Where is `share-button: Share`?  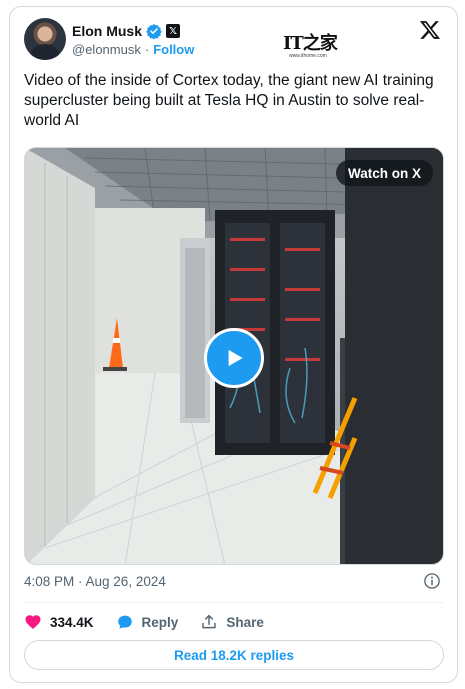 share-button: Share is located at coordinates (232, 622).